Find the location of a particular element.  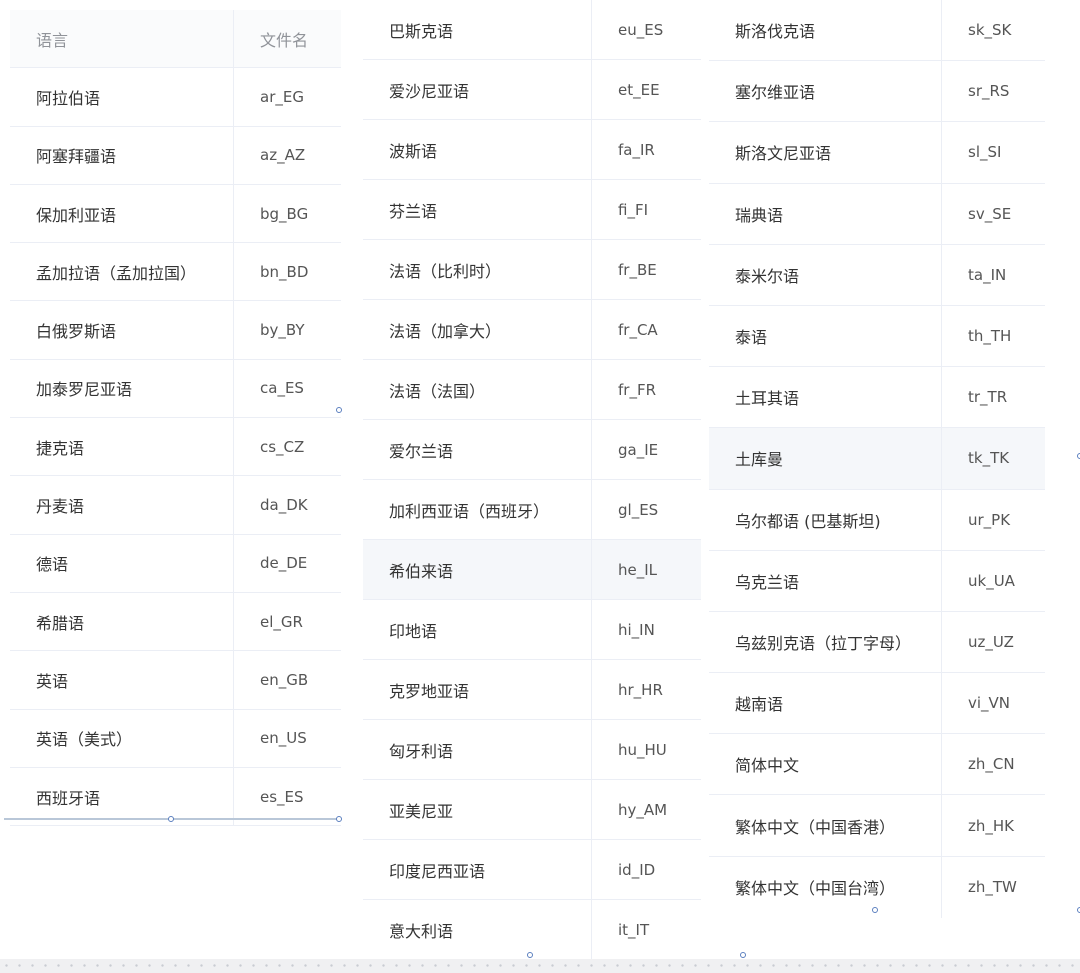

language-cell: 乌尔都语 (巴基斯坦) is located at coordinates (808, 521).